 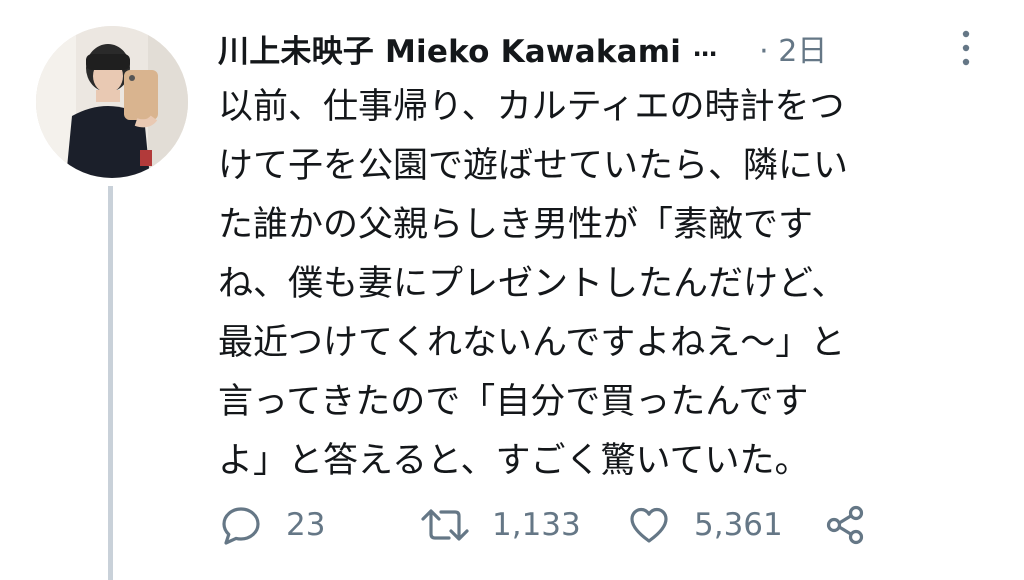 What do you see at coordinates (966, 48) in the screenshot?
I see `vertical-more-icon` at bounding box center [966, 48].